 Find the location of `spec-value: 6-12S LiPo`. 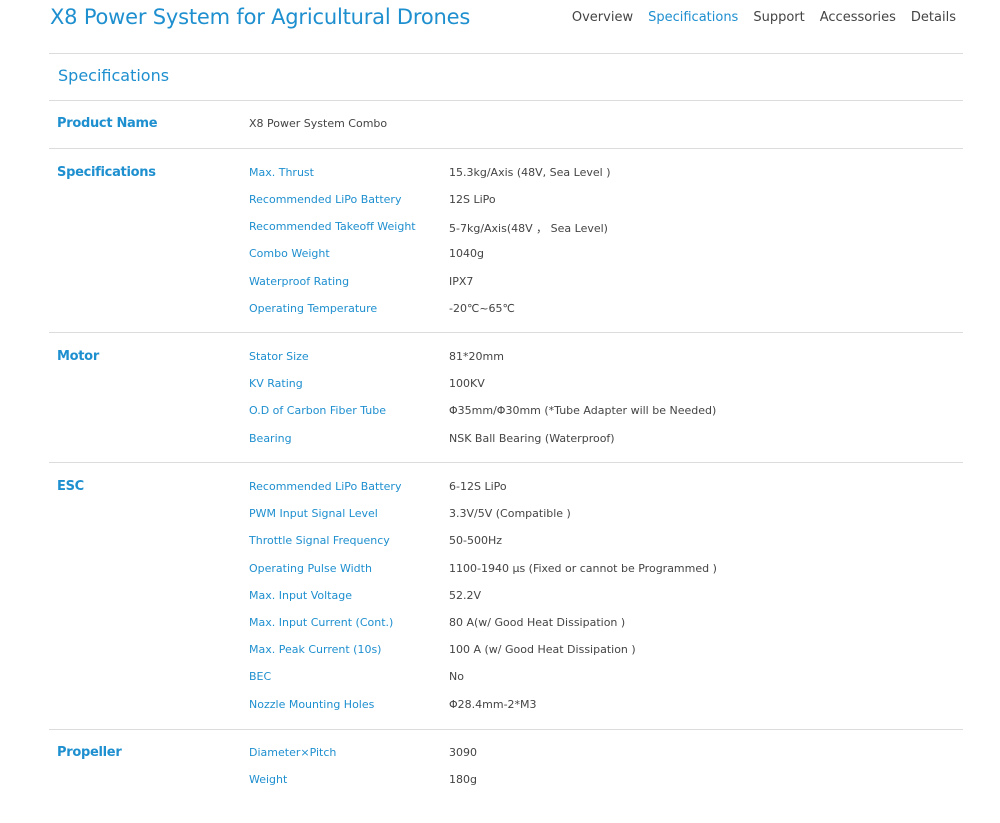

spec-value: 6-12S LiPo is located at coordinates (478, 486).